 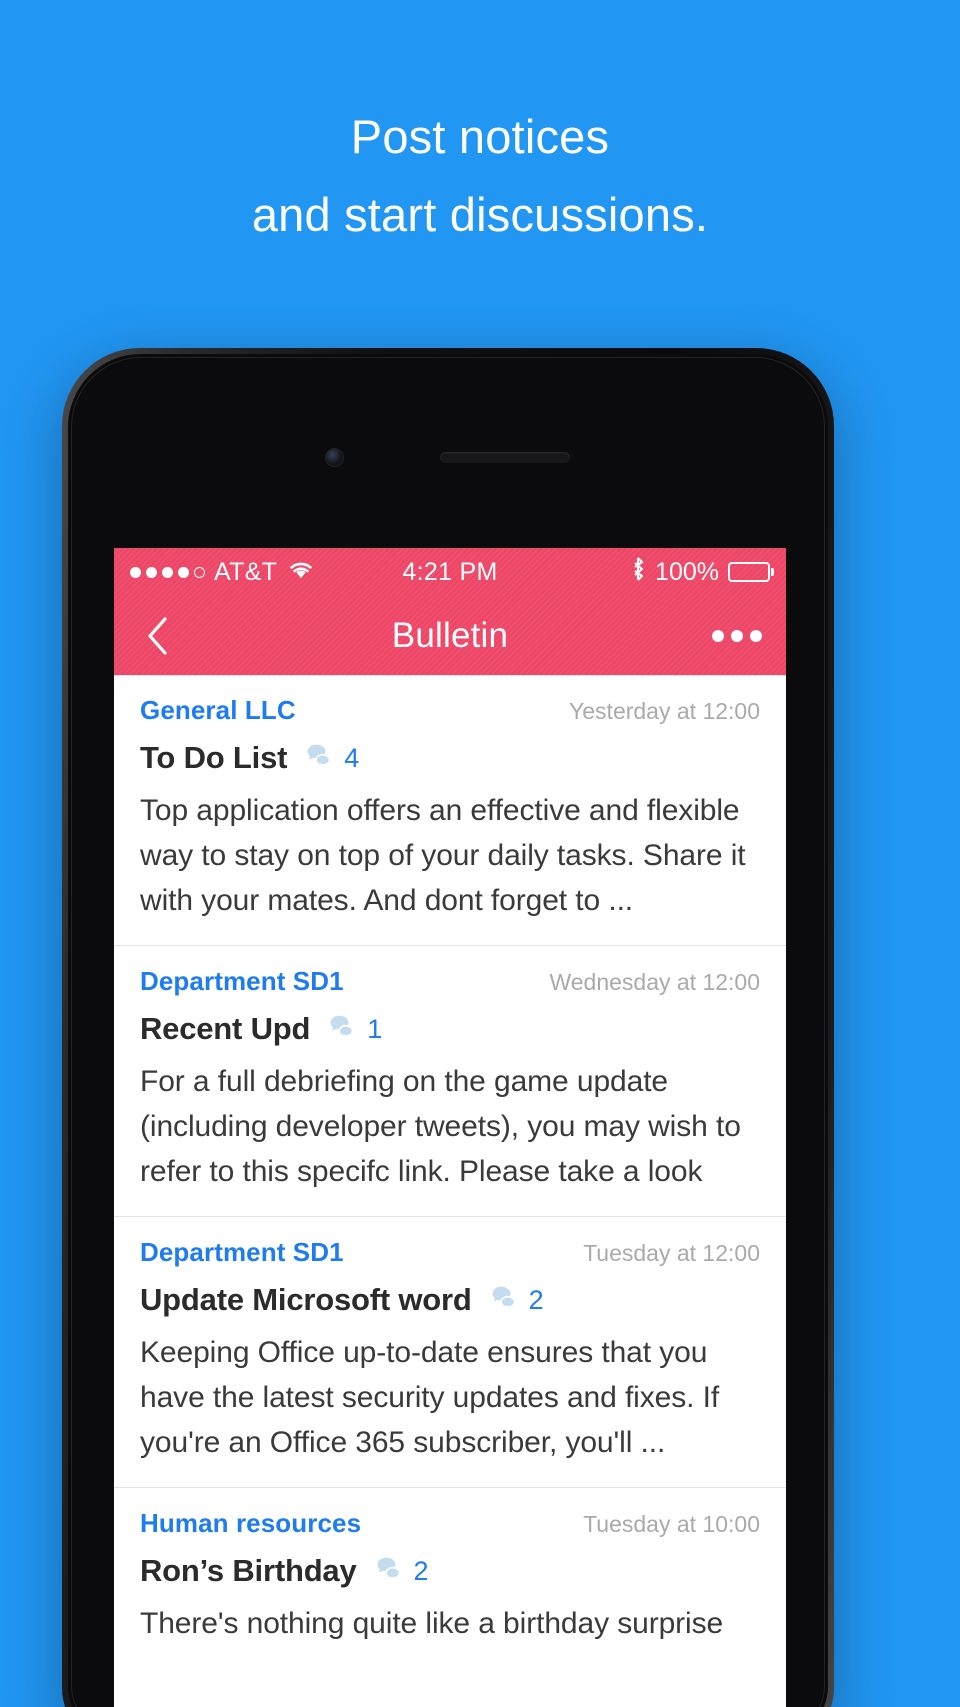 I want to click on promo-headline-line-1: Post notices, so click(x=480, y=136).